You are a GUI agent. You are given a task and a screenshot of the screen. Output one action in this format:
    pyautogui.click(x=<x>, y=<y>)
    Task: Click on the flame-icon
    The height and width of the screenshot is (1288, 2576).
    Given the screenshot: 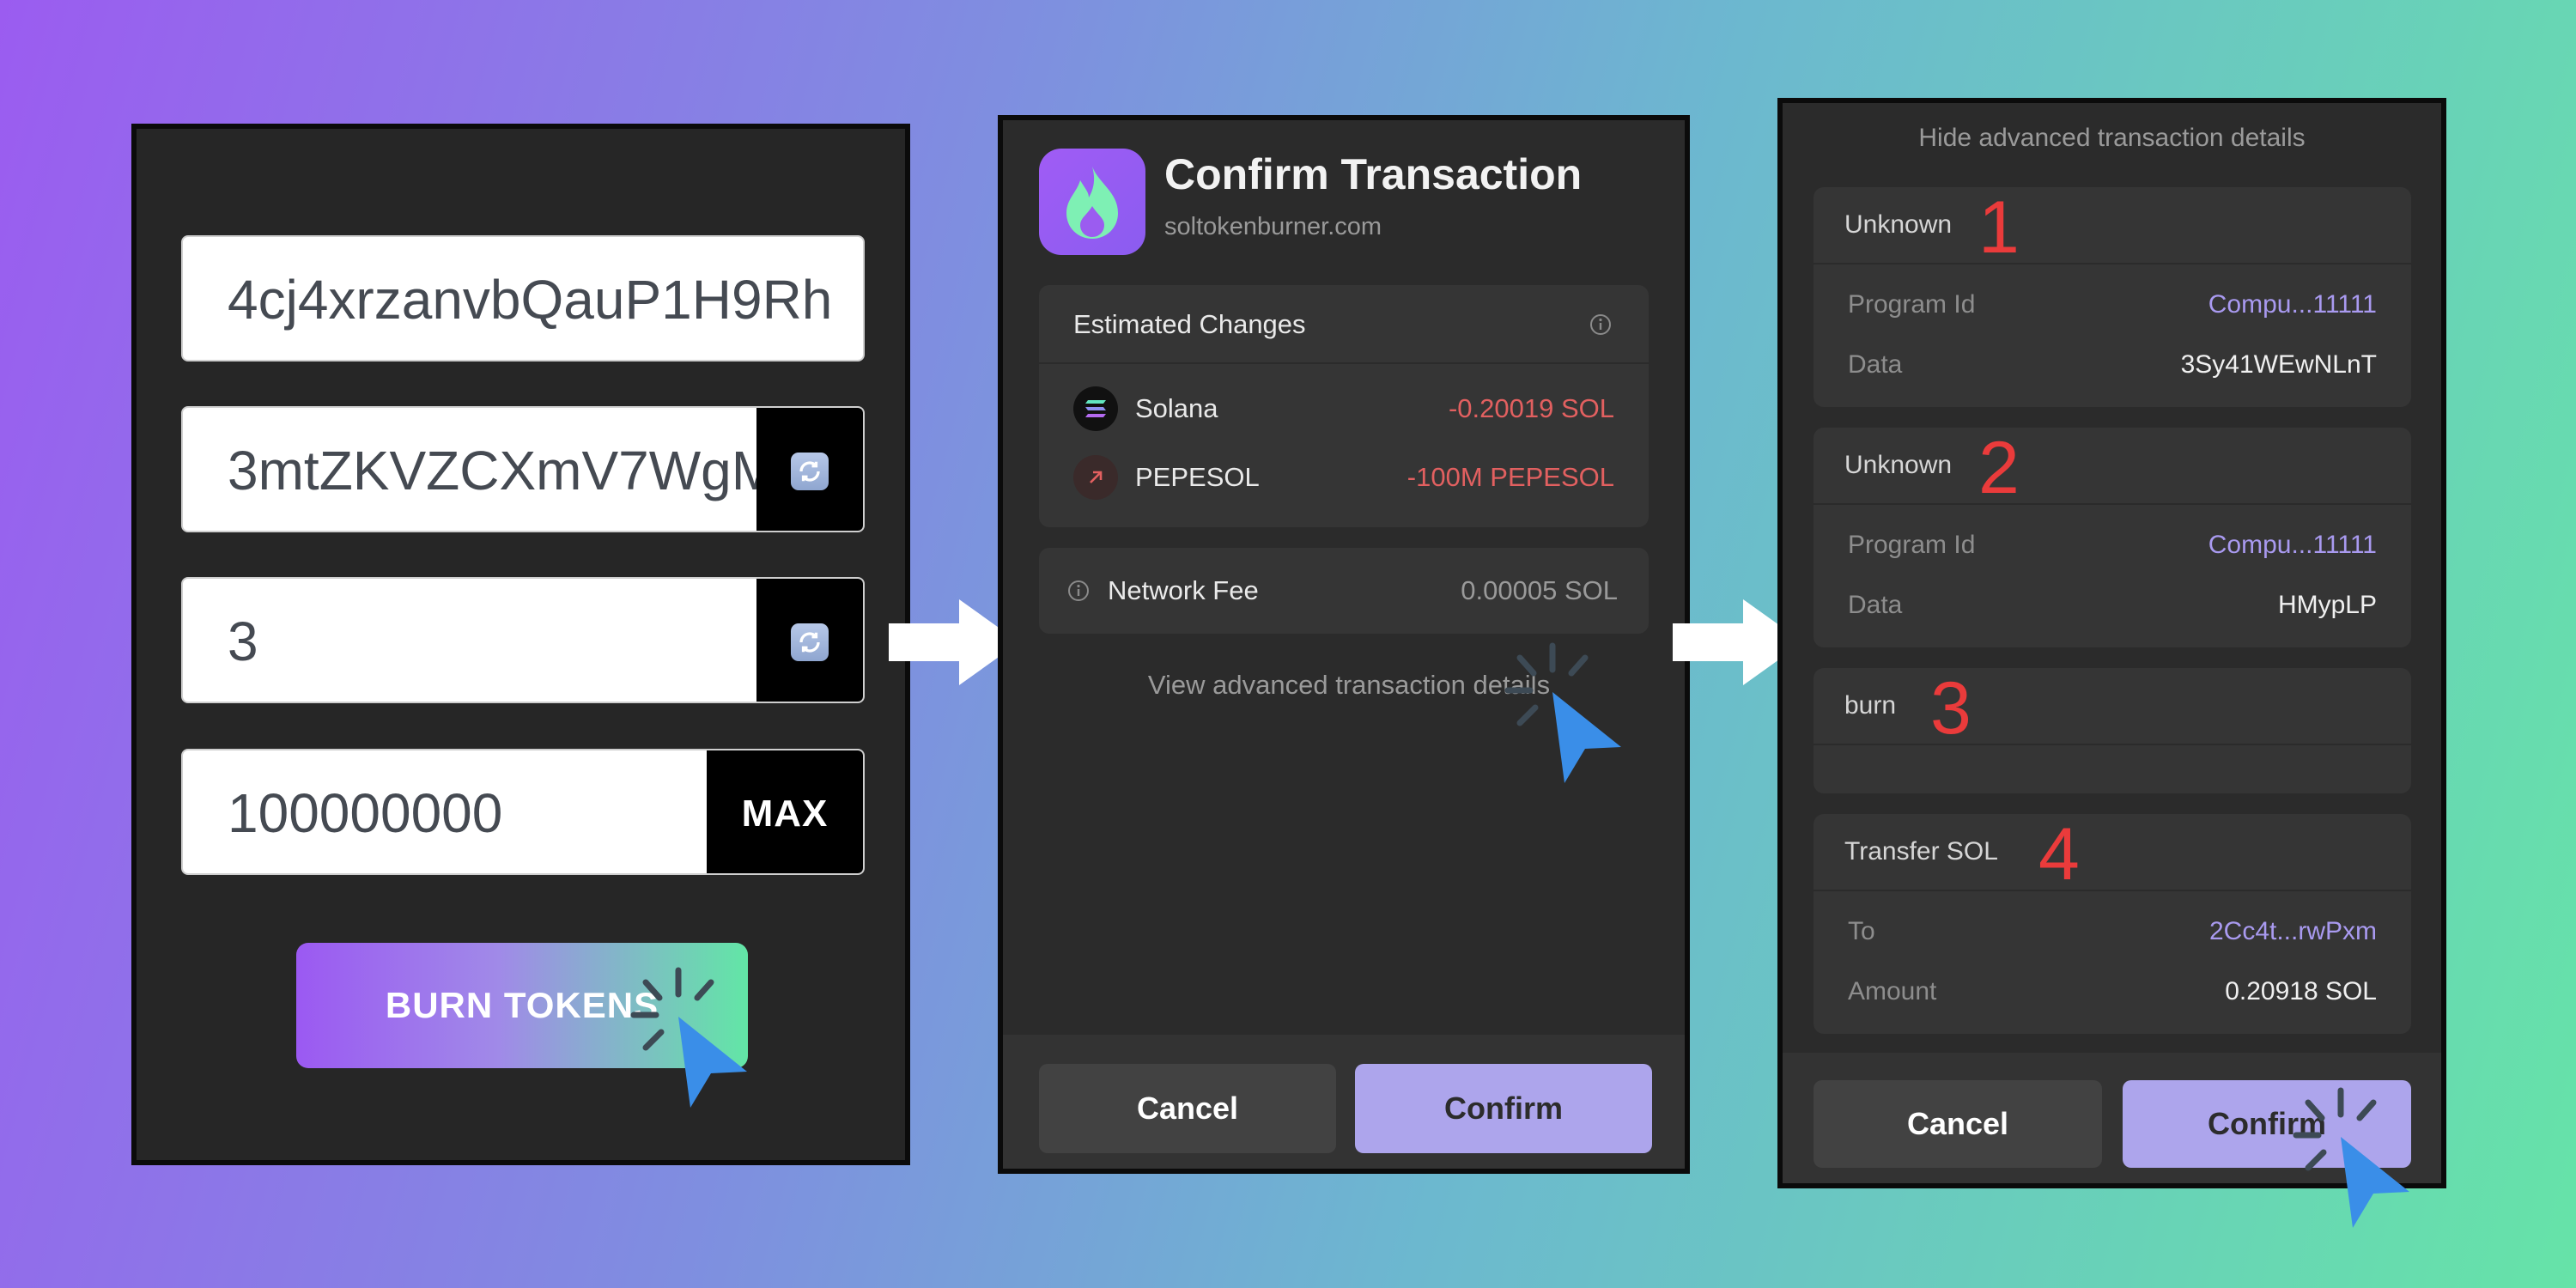 What is the action you would take?
    pyautogui.click(x=1092, y=202)
    